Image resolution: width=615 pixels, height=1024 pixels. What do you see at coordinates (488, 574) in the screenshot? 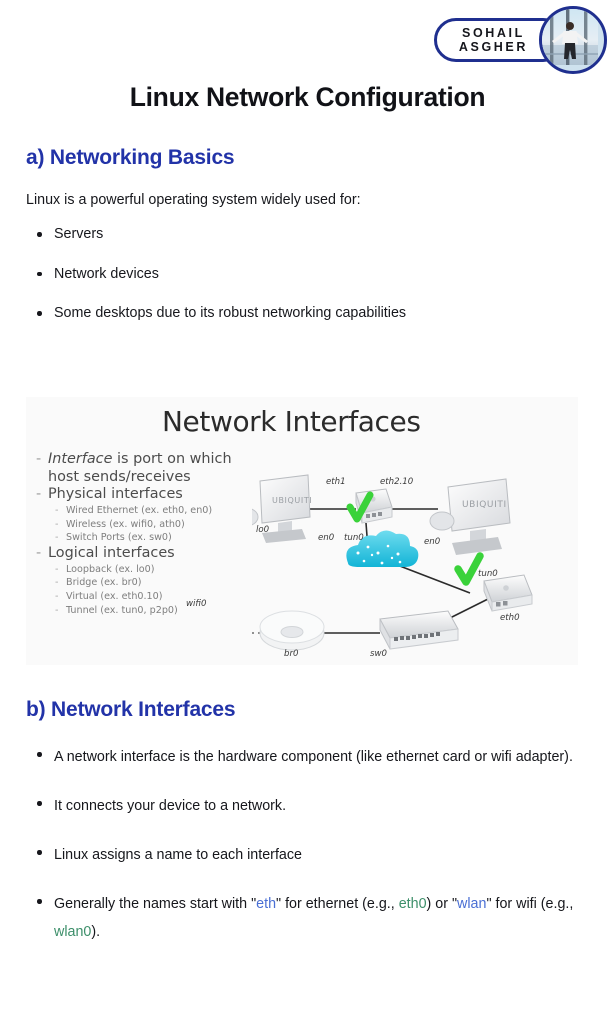
I see `node-label-tun0-right: tun0` at bounding box center [488, 574].